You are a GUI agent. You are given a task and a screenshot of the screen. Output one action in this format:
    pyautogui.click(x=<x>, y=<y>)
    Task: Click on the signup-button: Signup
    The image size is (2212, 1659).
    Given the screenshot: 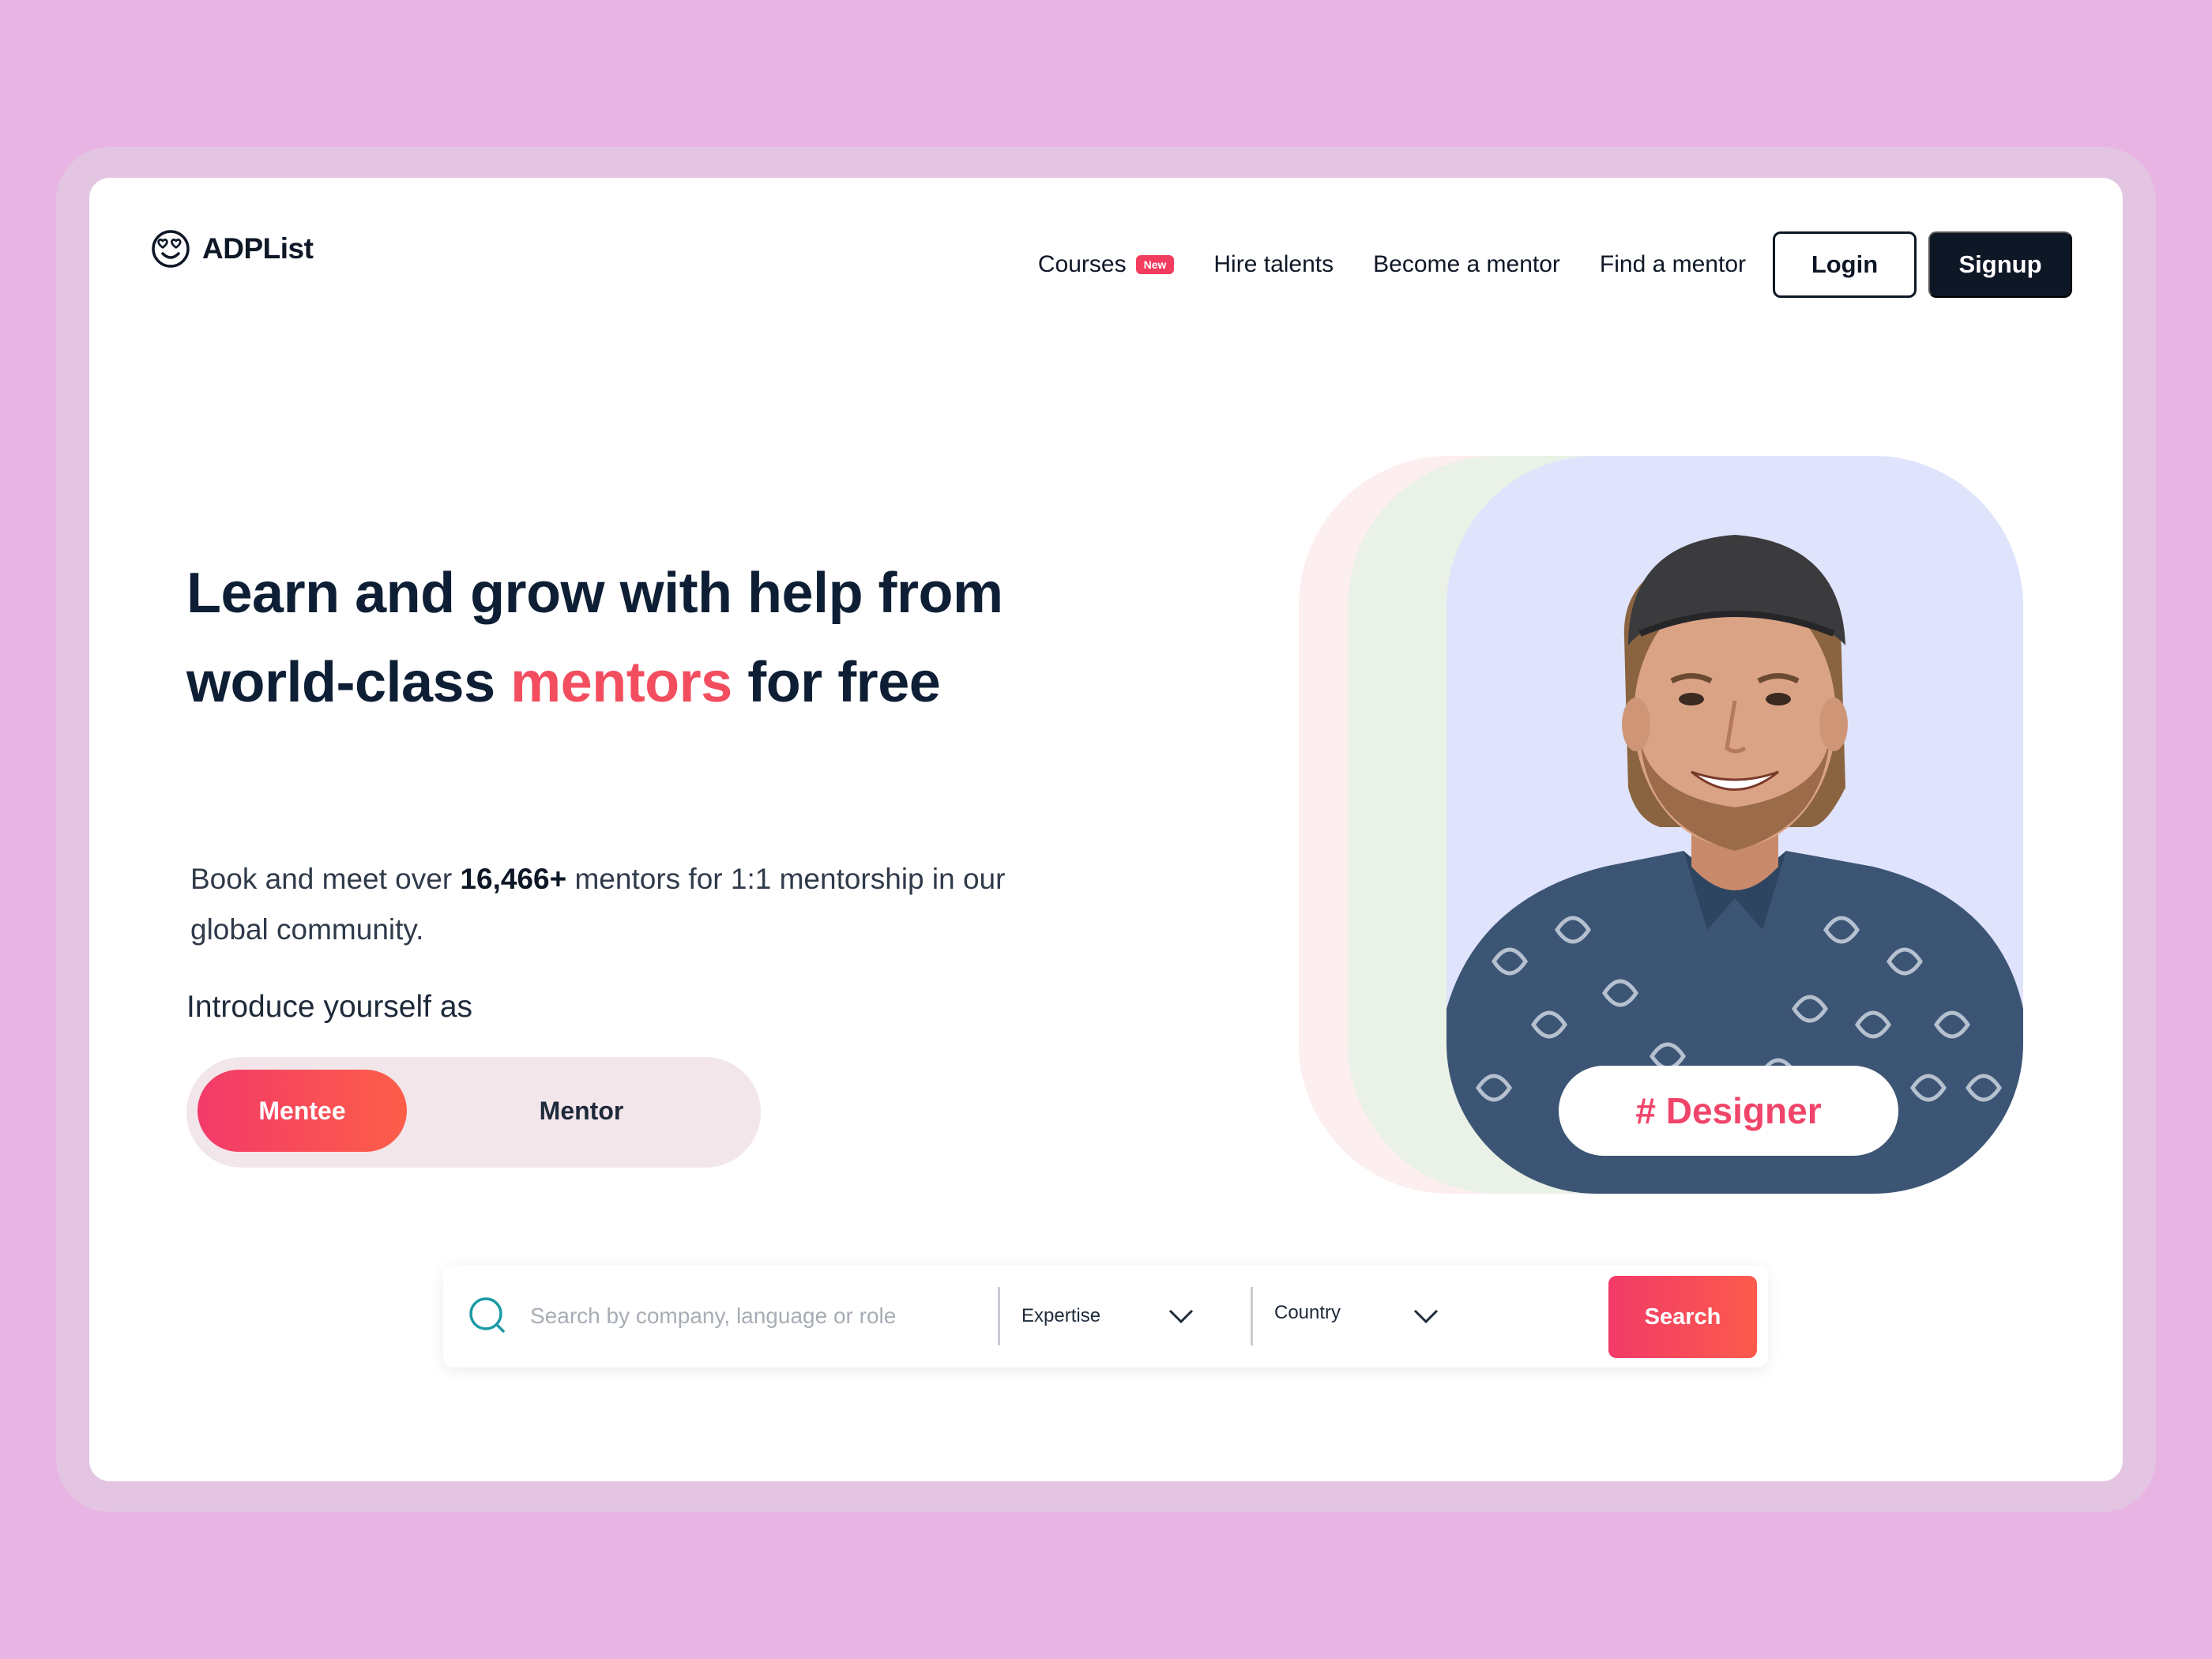 What is the action you would take?
    pyautogui.click(x=2000, y=264)
    